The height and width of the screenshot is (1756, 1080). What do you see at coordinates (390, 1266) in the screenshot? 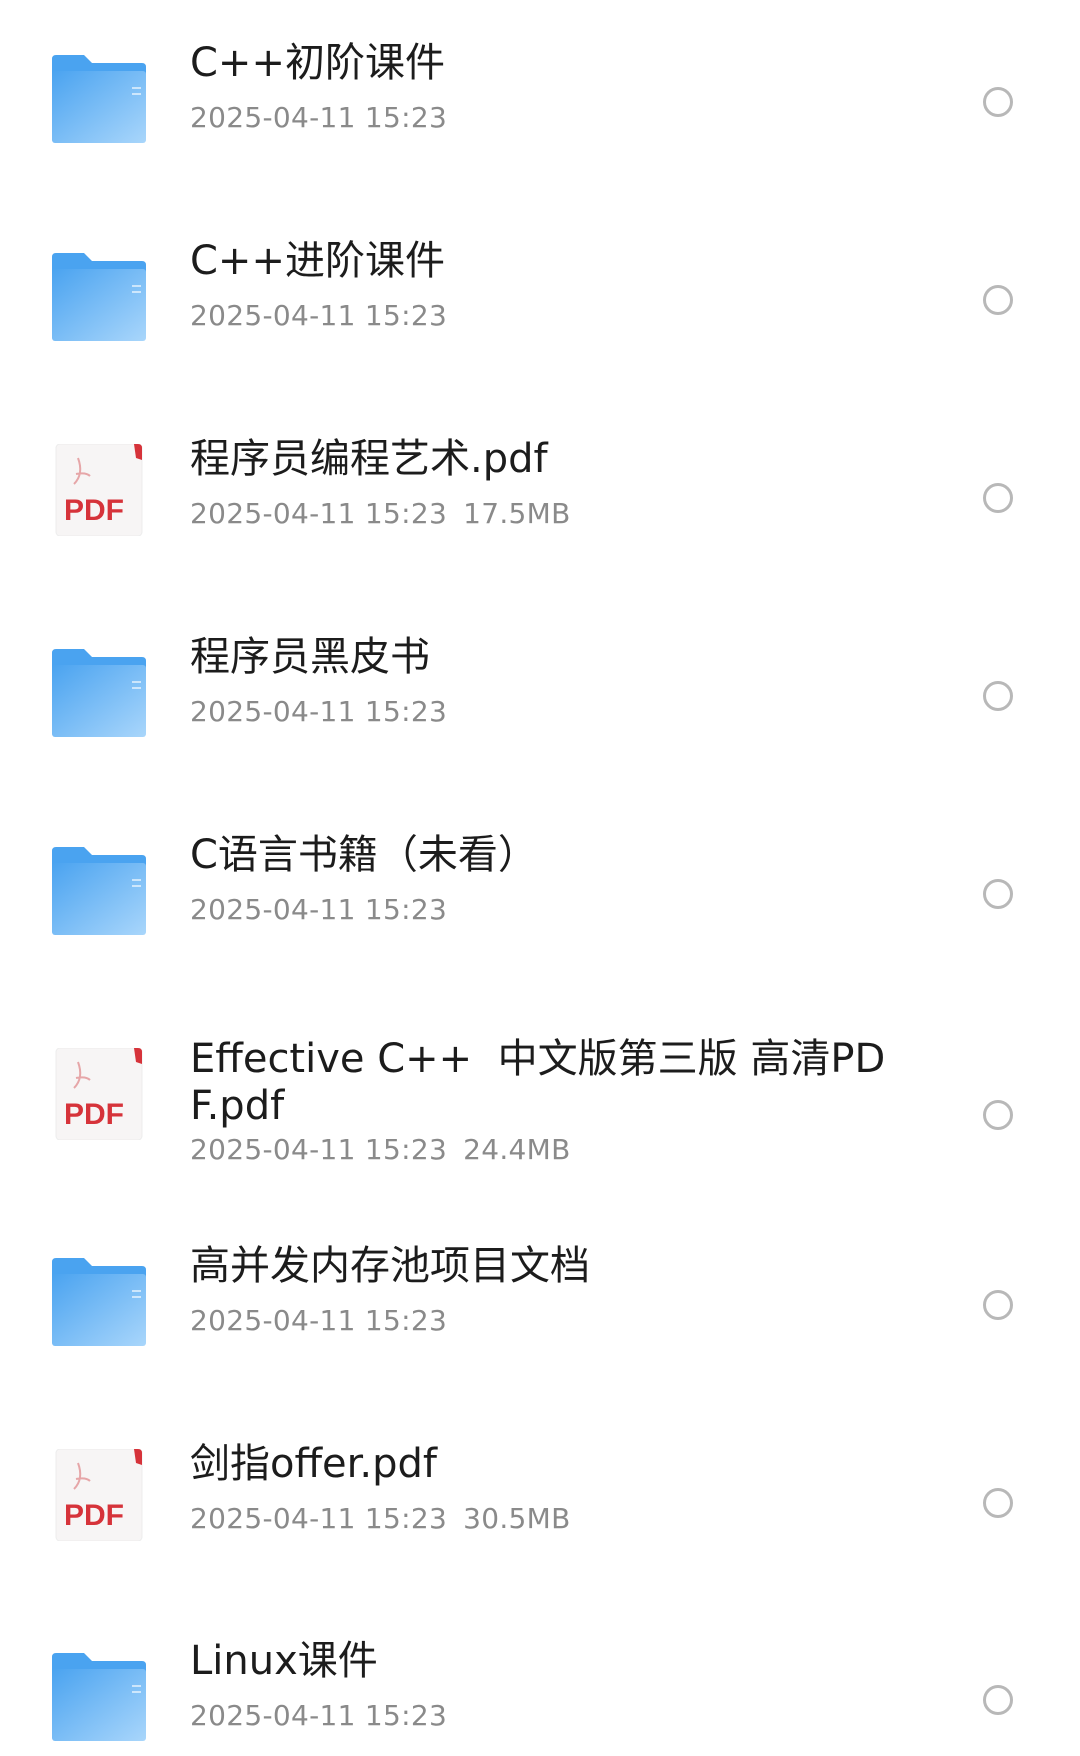
I see `file-name: 高并发内存池项目文档` at bounding box center [390, 1266].